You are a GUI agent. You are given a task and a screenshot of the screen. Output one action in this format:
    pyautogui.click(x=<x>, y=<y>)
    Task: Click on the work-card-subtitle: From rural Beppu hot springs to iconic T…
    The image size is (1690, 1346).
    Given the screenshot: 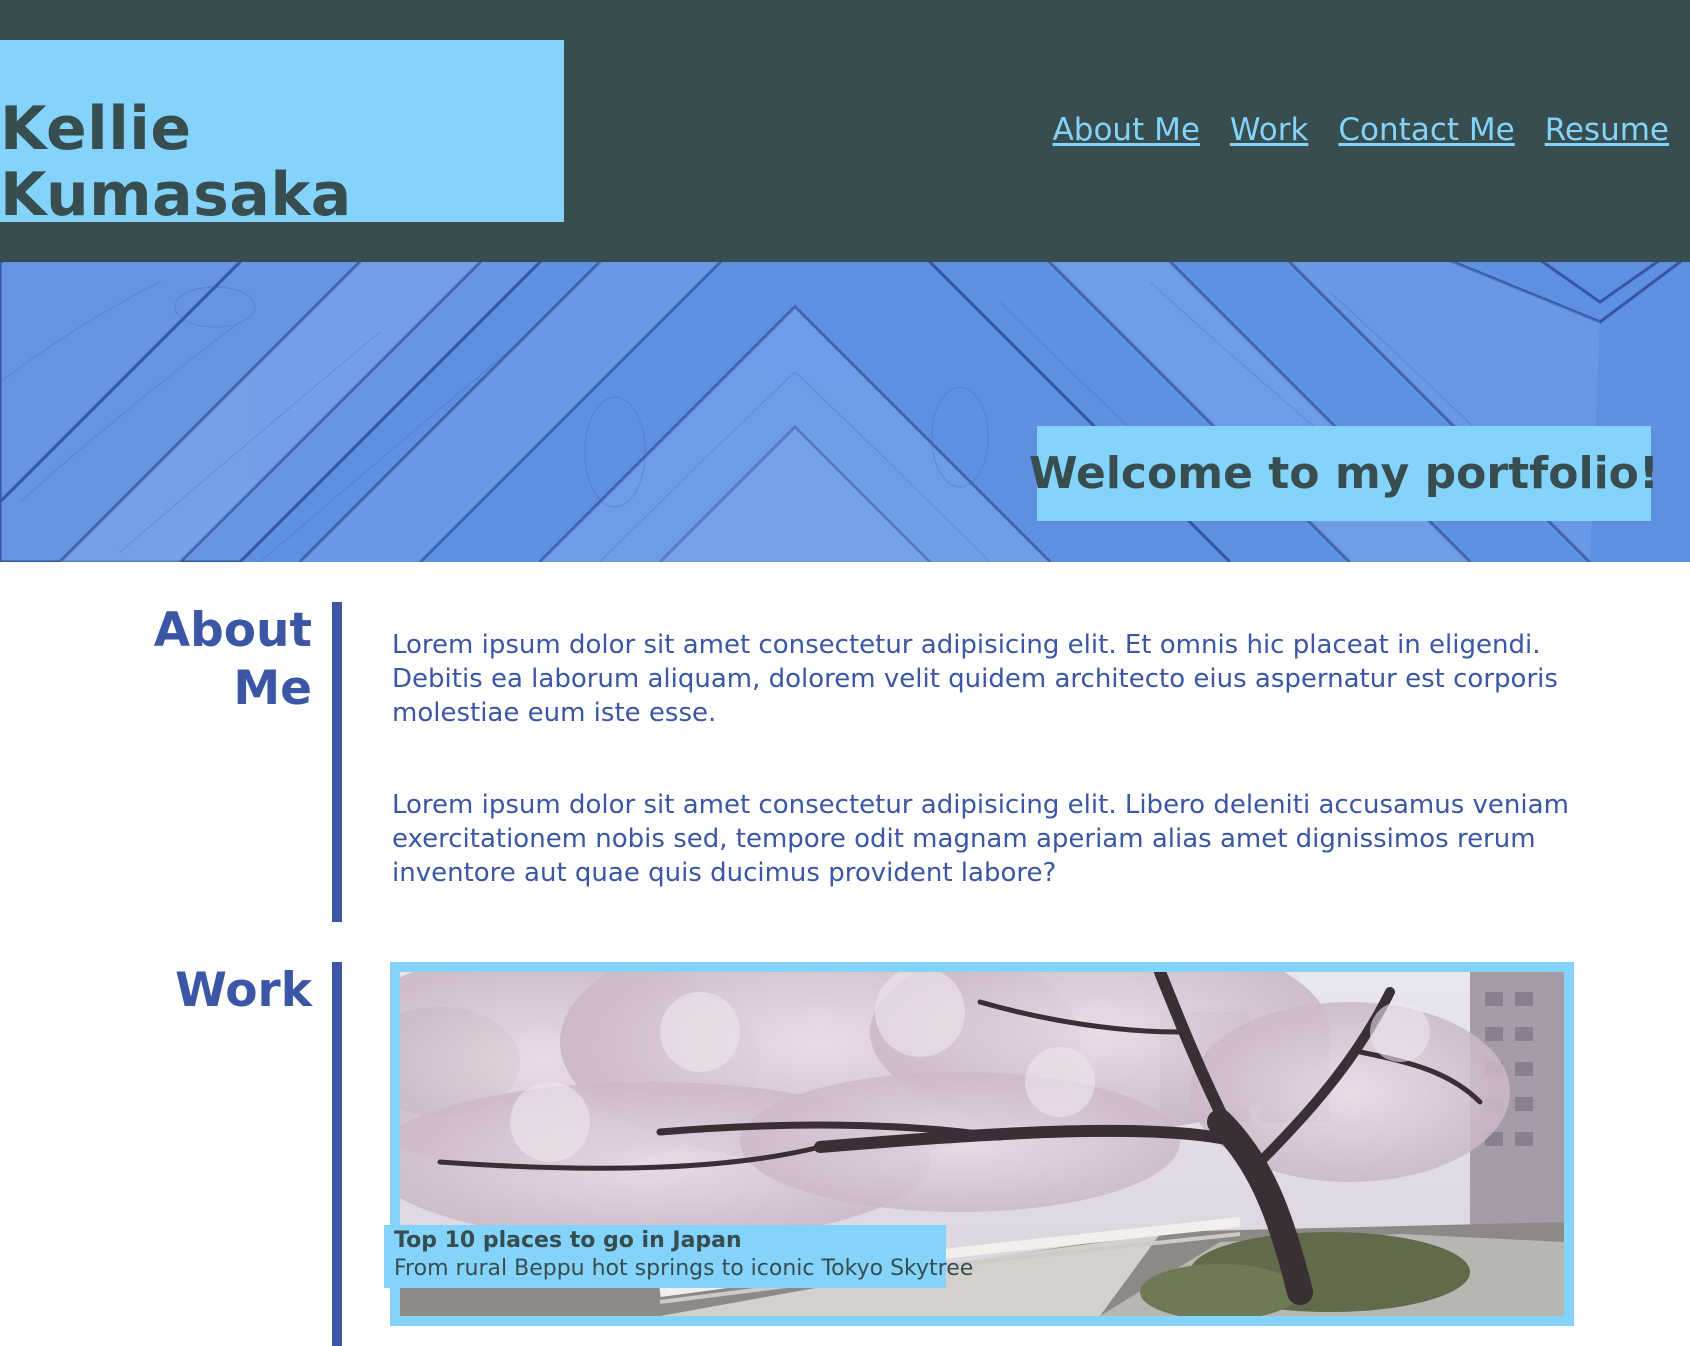 What is the action you would take?
    pyautogui.click(x=684, y=1268)
    